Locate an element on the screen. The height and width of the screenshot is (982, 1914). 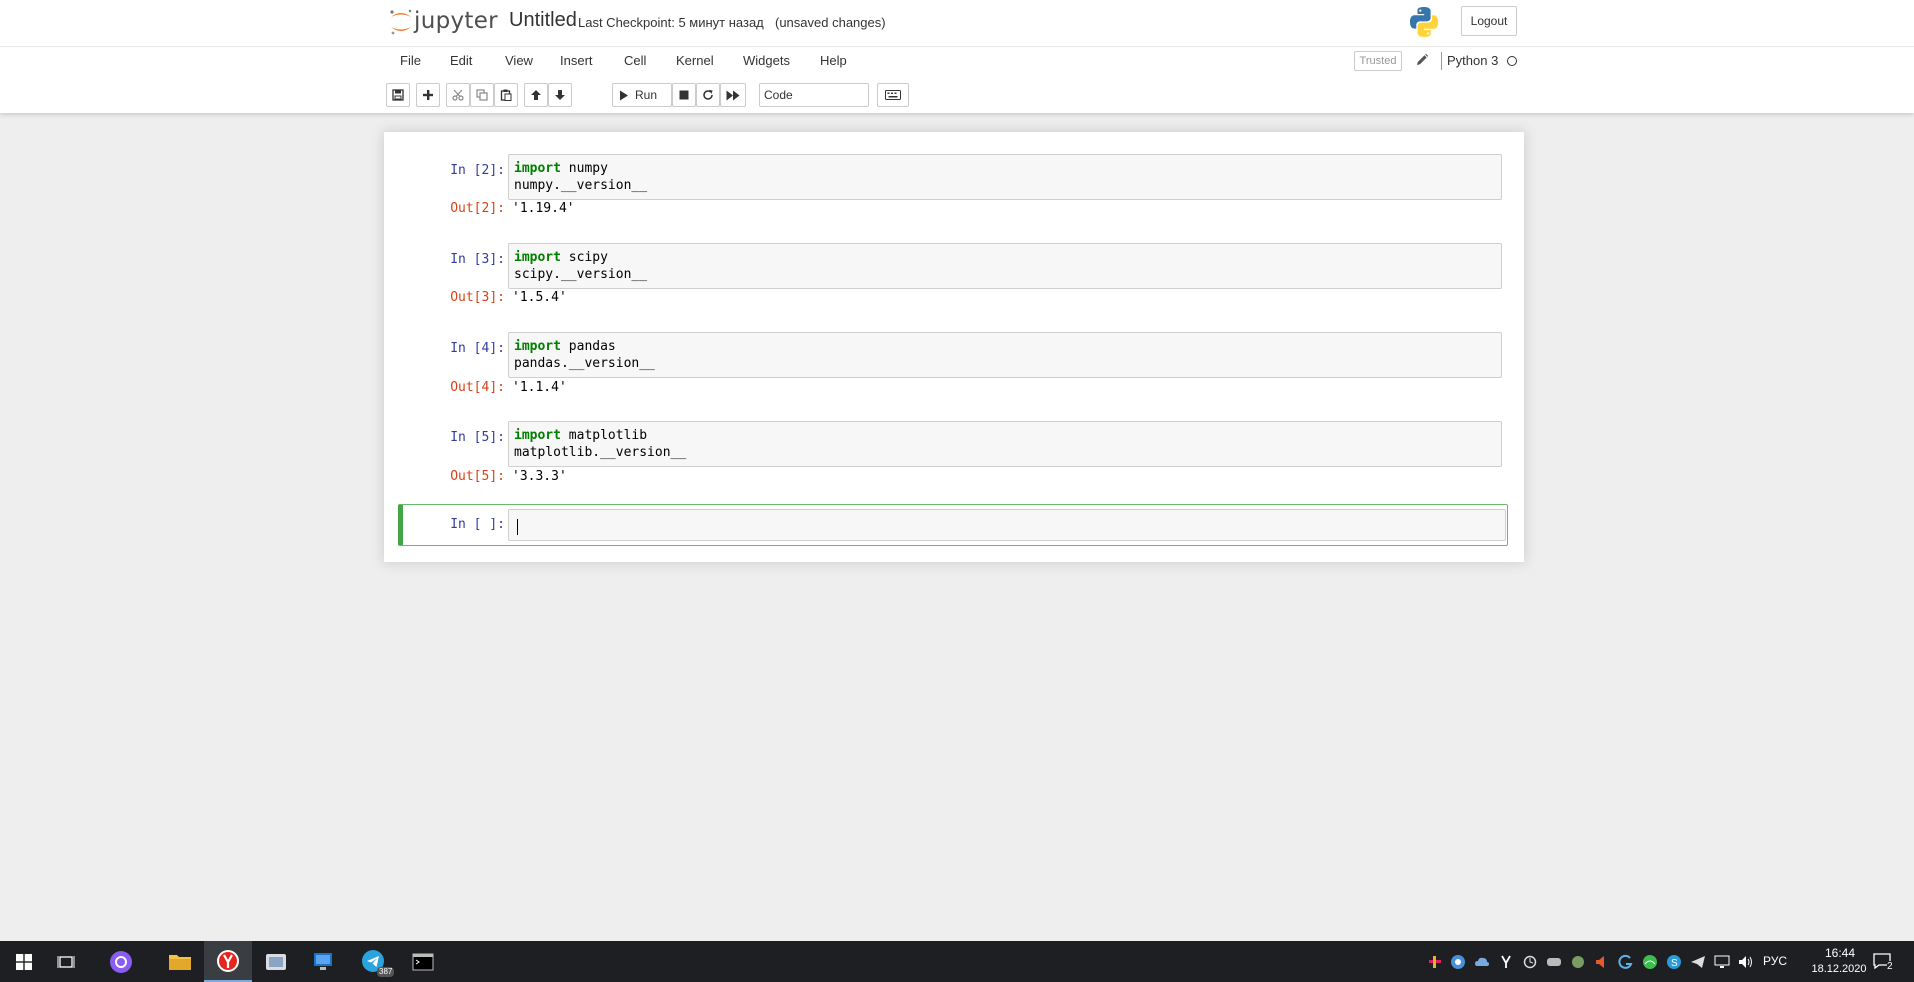
computer-icon is located at coordinates (323, 961).